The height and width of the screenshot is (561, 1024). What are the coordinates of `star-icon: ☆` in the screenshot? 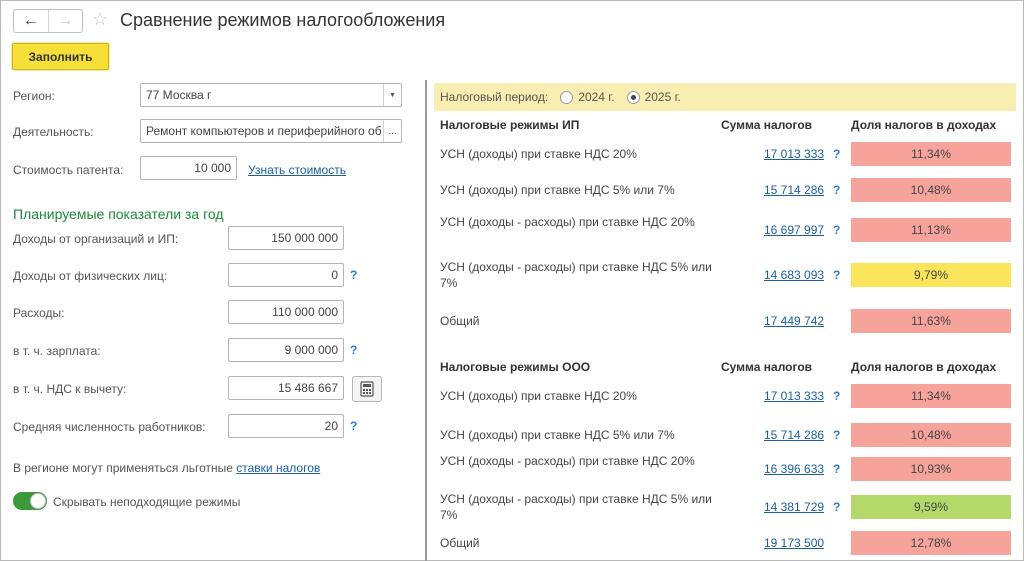 It's located at (100, 19).